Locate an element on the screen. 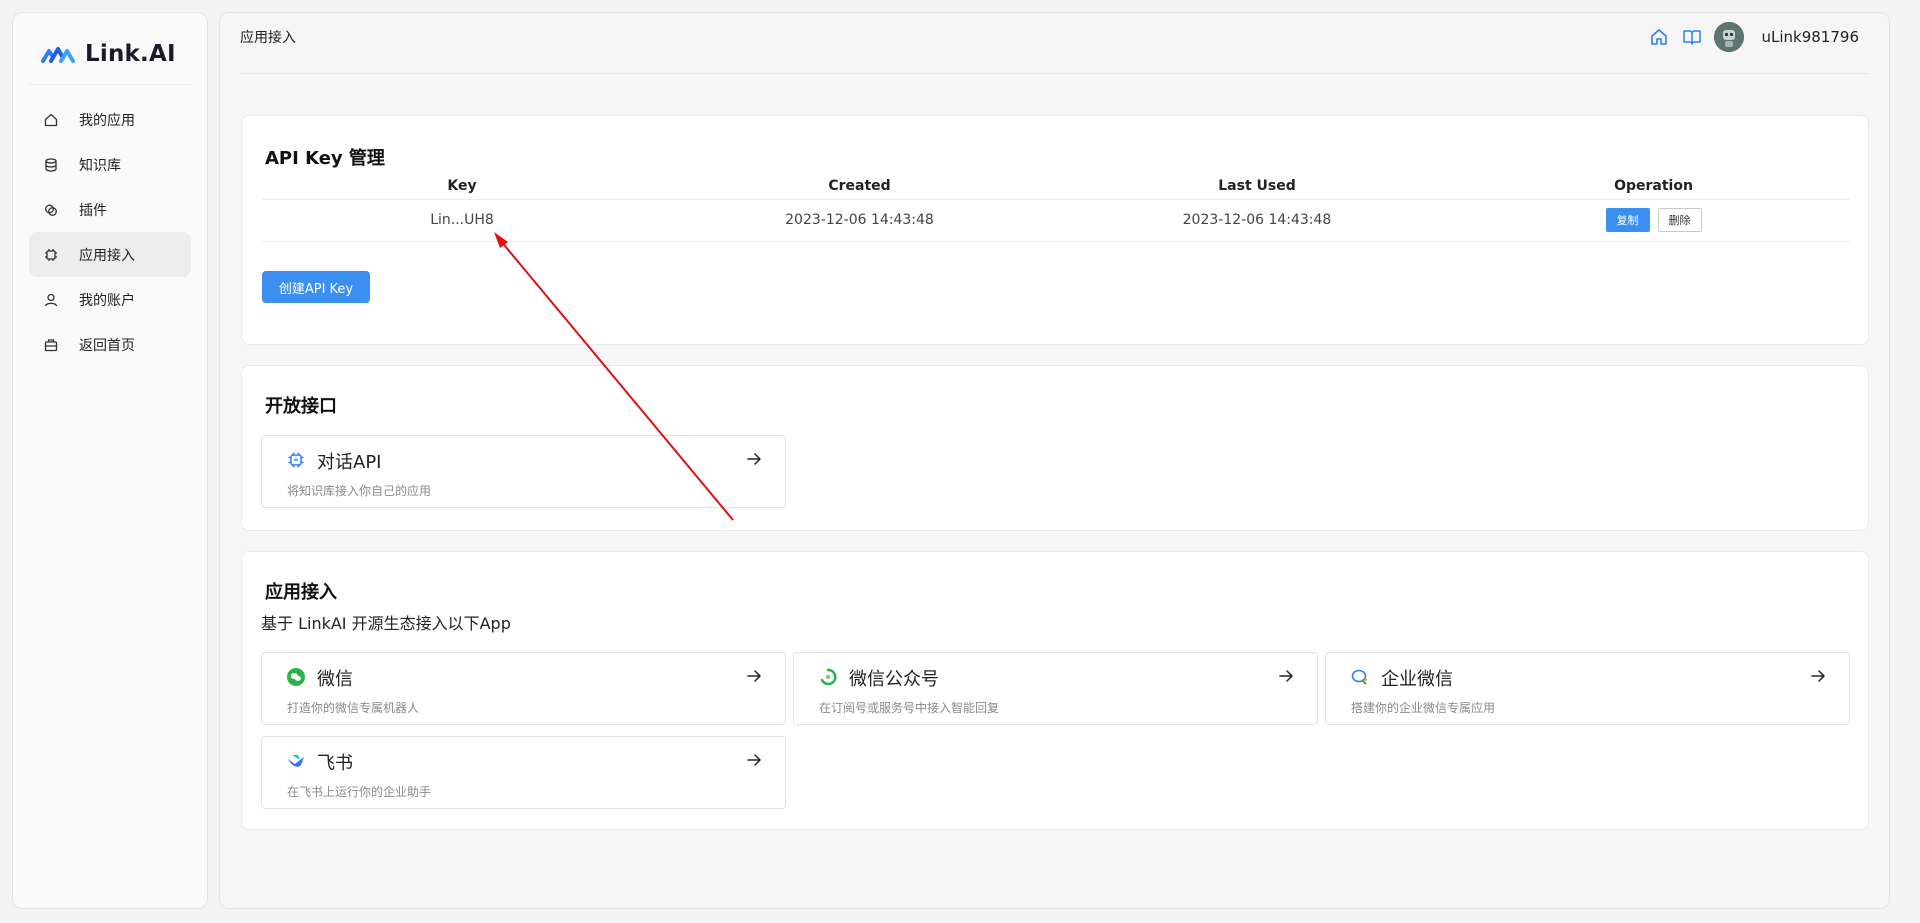  avatar is located at coordinates (1728, 37).